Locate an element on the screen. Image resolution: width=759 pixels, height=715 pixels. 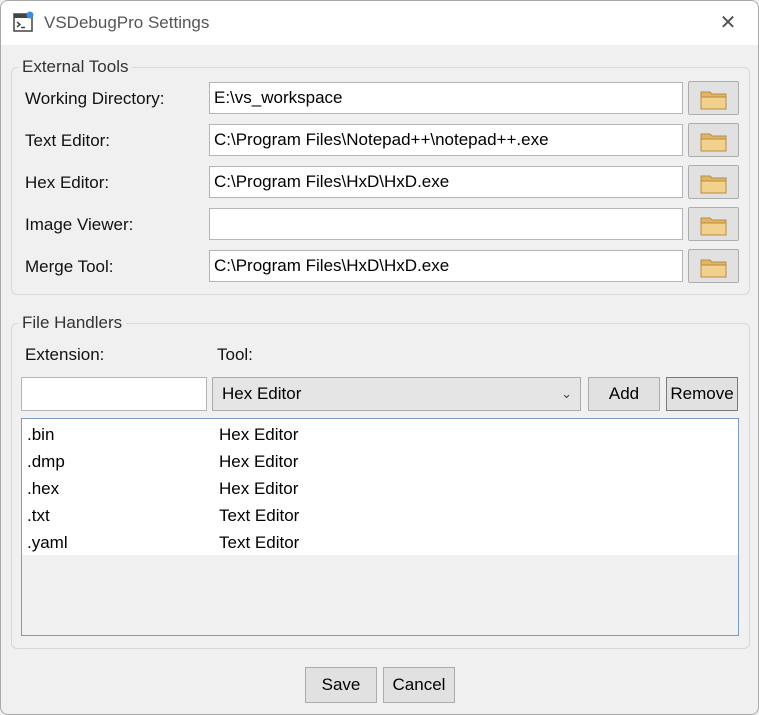
save-button: Save is located at coordinates (341, 685).